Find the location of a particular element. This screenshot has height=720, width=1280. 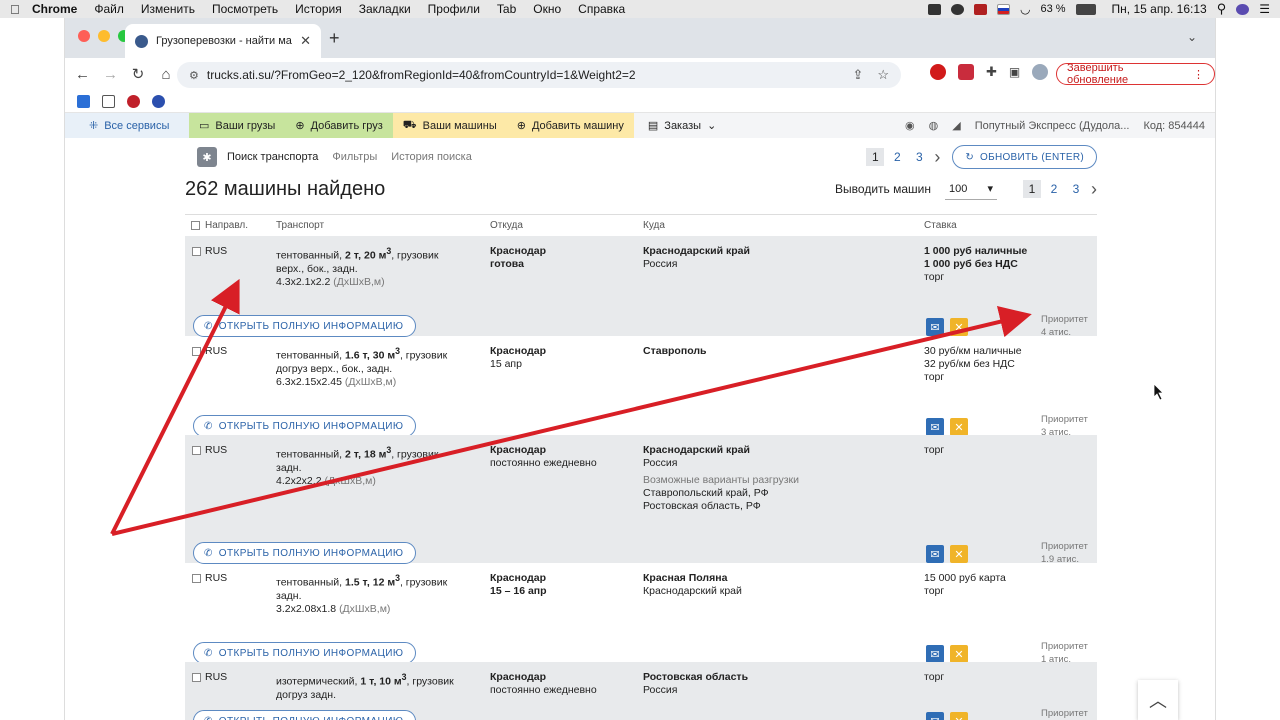

extension-badge-icon is located at coordinates (966, 72).